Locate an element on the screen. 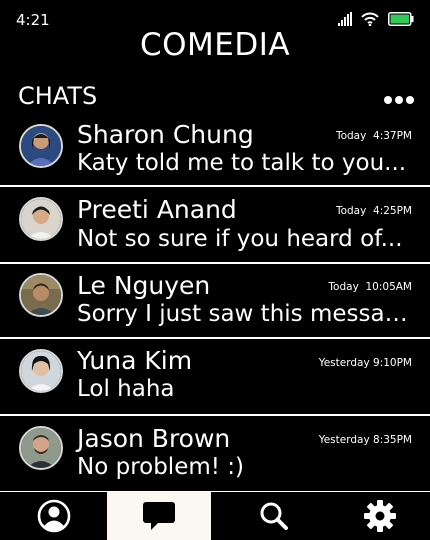 The width and height of the screenshot is (430, 540). chat-contact-name: Jason Brown is located at coordinates (154, 438).